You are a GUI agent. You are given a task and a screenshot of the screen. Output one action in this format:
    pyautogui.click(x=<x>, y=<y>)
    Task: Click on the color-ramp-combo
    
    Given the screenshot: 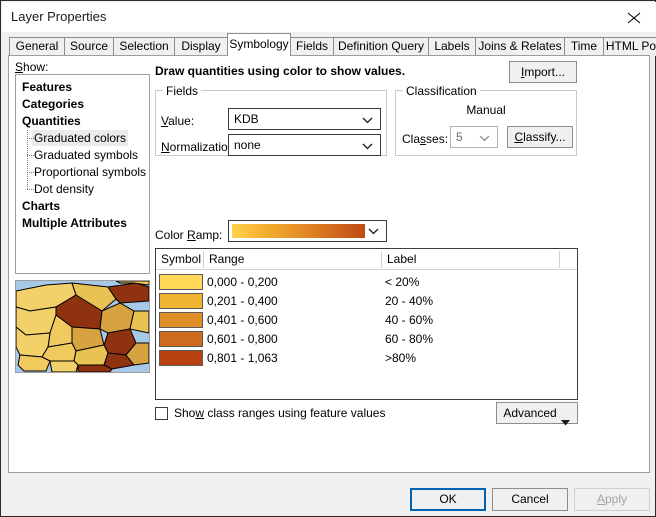 What is the action you would take?
    pyautogui.click(x=307, y=231)
    